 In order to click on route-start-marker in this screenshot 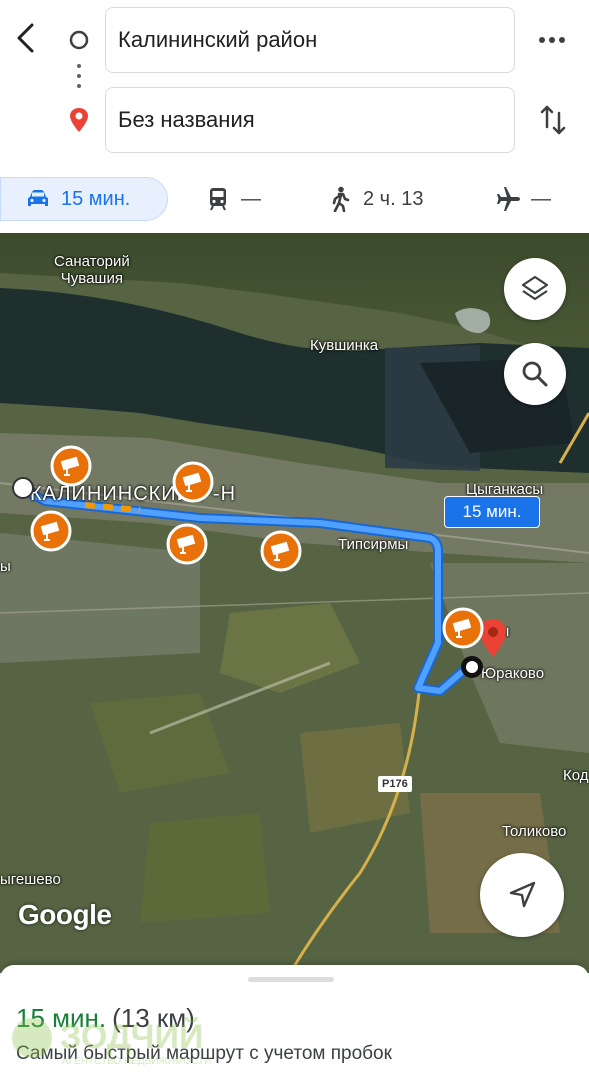, I will do `click(23, 488)`.